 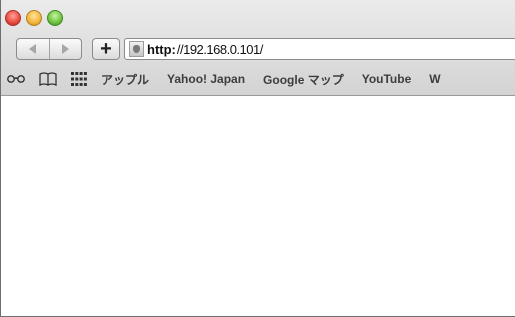 What do you see at coordinates (219, 49) in the screenshot?
I see `url-host: //192.168.0.101/` at bounding box center [219, 49].